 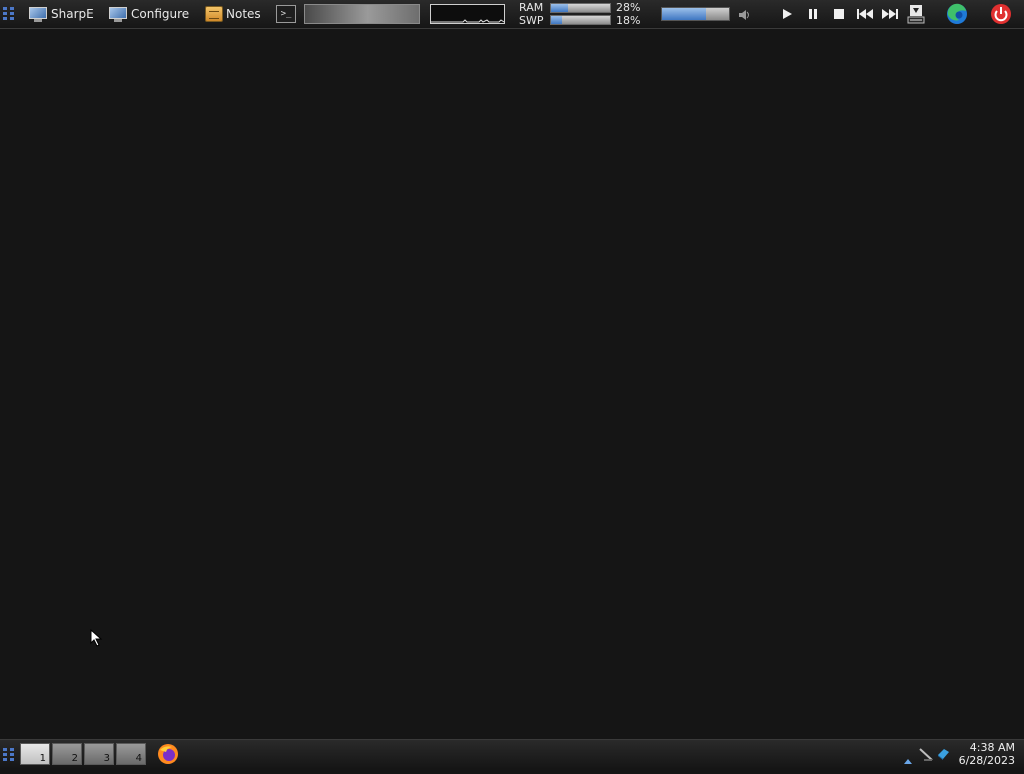 I want to click on ram-label: RAM, so click(x=531, y=7).